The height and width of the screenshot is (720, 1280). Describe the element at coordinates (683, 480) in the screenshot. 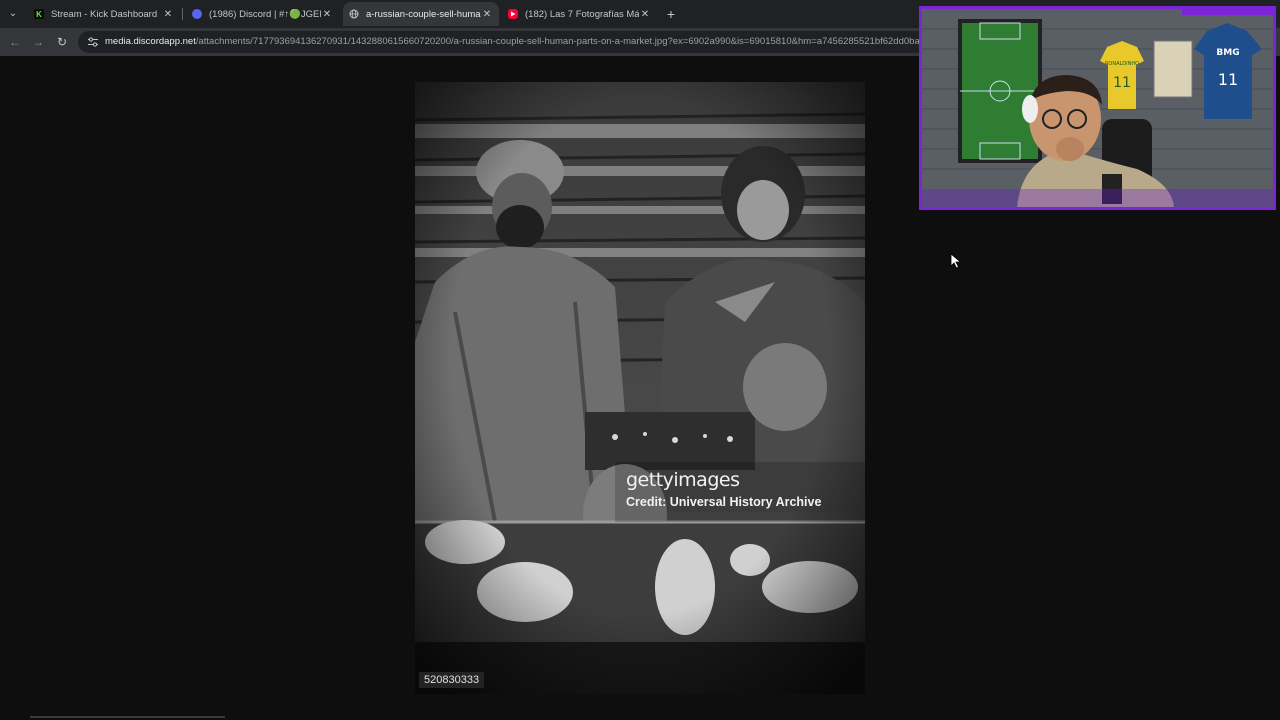

I see `gettyimages-watermark: gettyimages` at that location.